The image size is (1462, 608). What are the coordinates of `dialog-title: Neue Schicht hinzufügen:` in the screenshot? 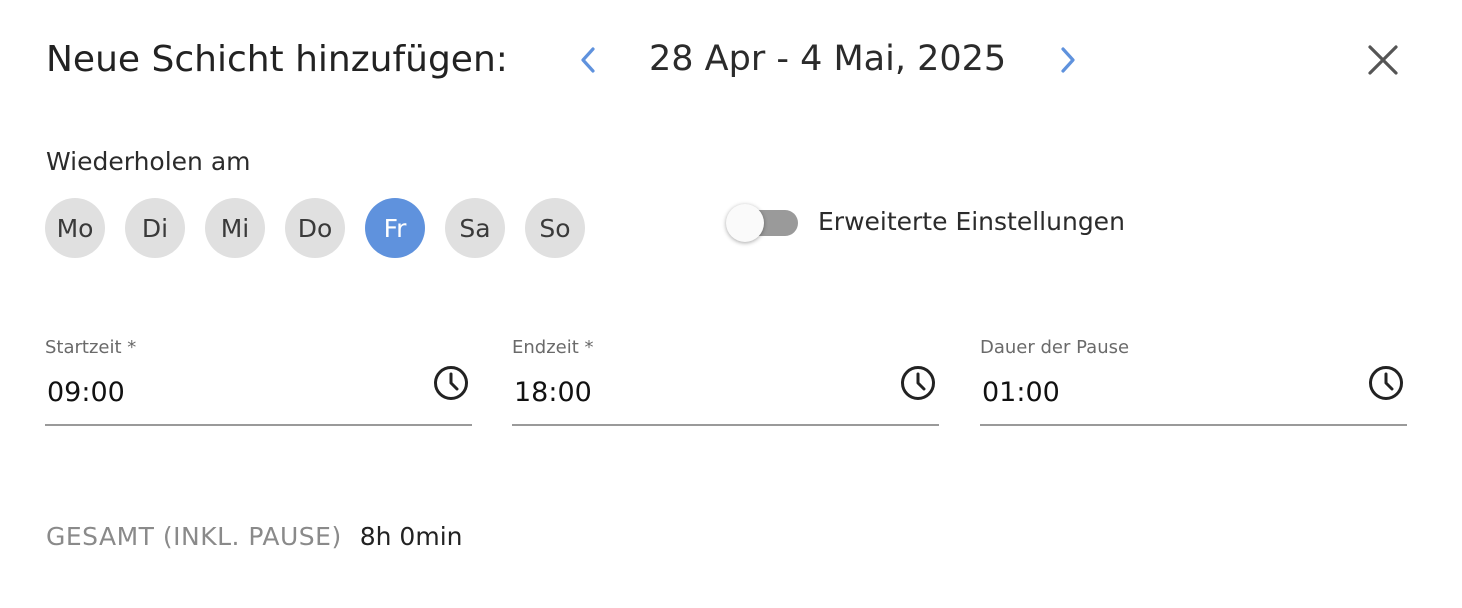 It's located at (277, 59).